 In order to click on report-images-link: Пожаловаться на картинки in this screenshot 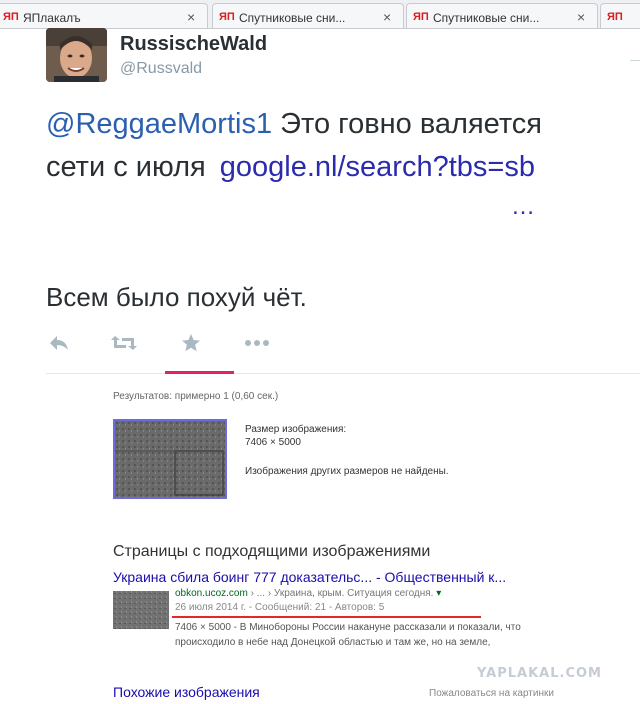, I will do `click(491, 693)`.